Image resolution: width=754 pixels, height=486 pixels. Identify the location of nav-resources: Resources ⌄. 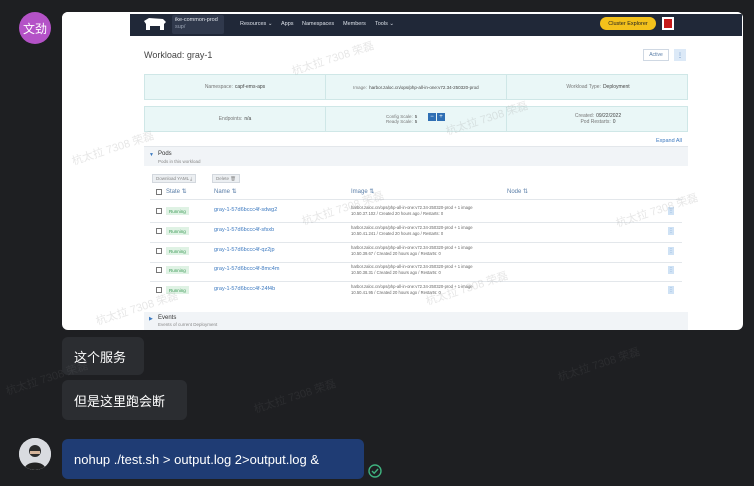
(256, 24).